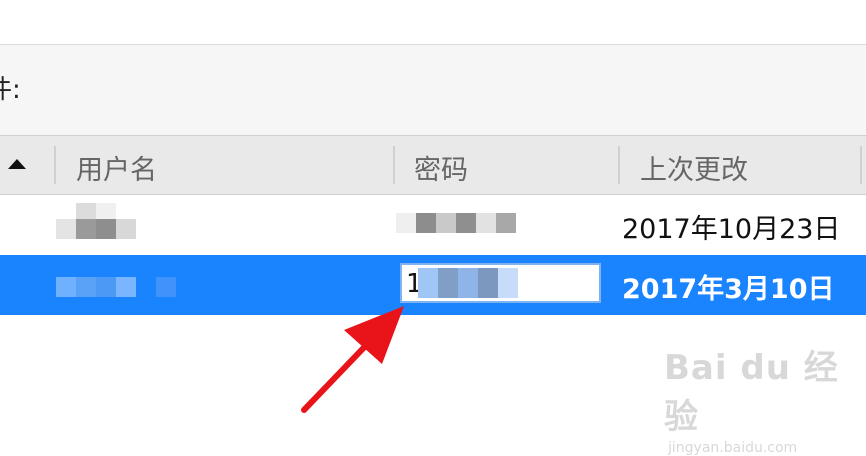 The image size is (866, 456). I want to click on watermark: Bai du 经验 jingyan.baidu.com, so click(765, 398).